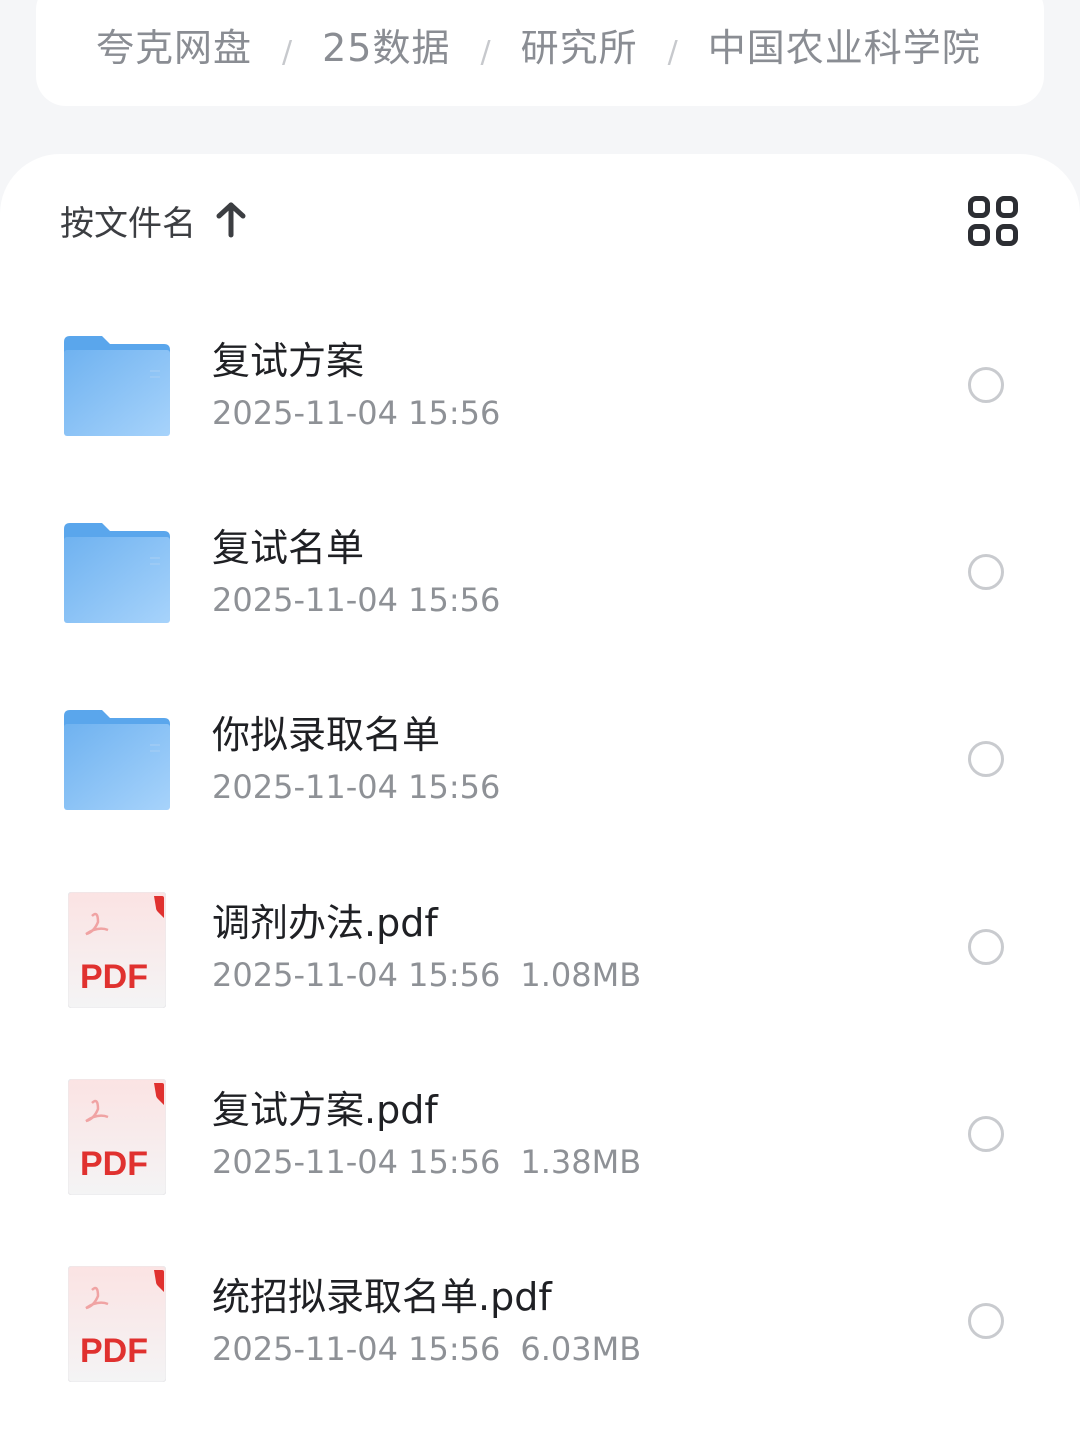  What do you see at coordinates (325, 1110) in the screenshot?
I see `file-name: 复试方案.pdf` at bounding box center [325, 1110].